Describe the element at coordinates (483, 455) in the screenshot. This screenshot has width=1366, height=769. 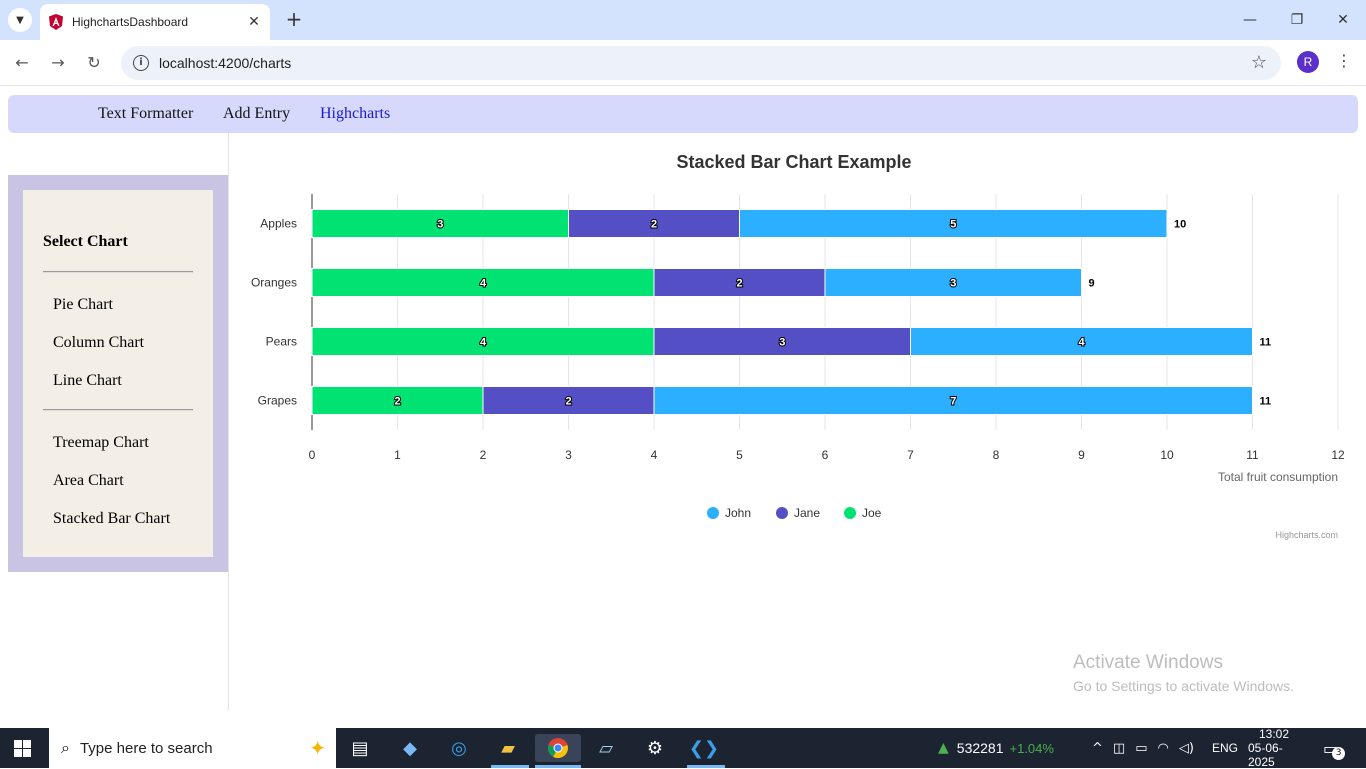
I see `x-tick-label: 2` at that location.